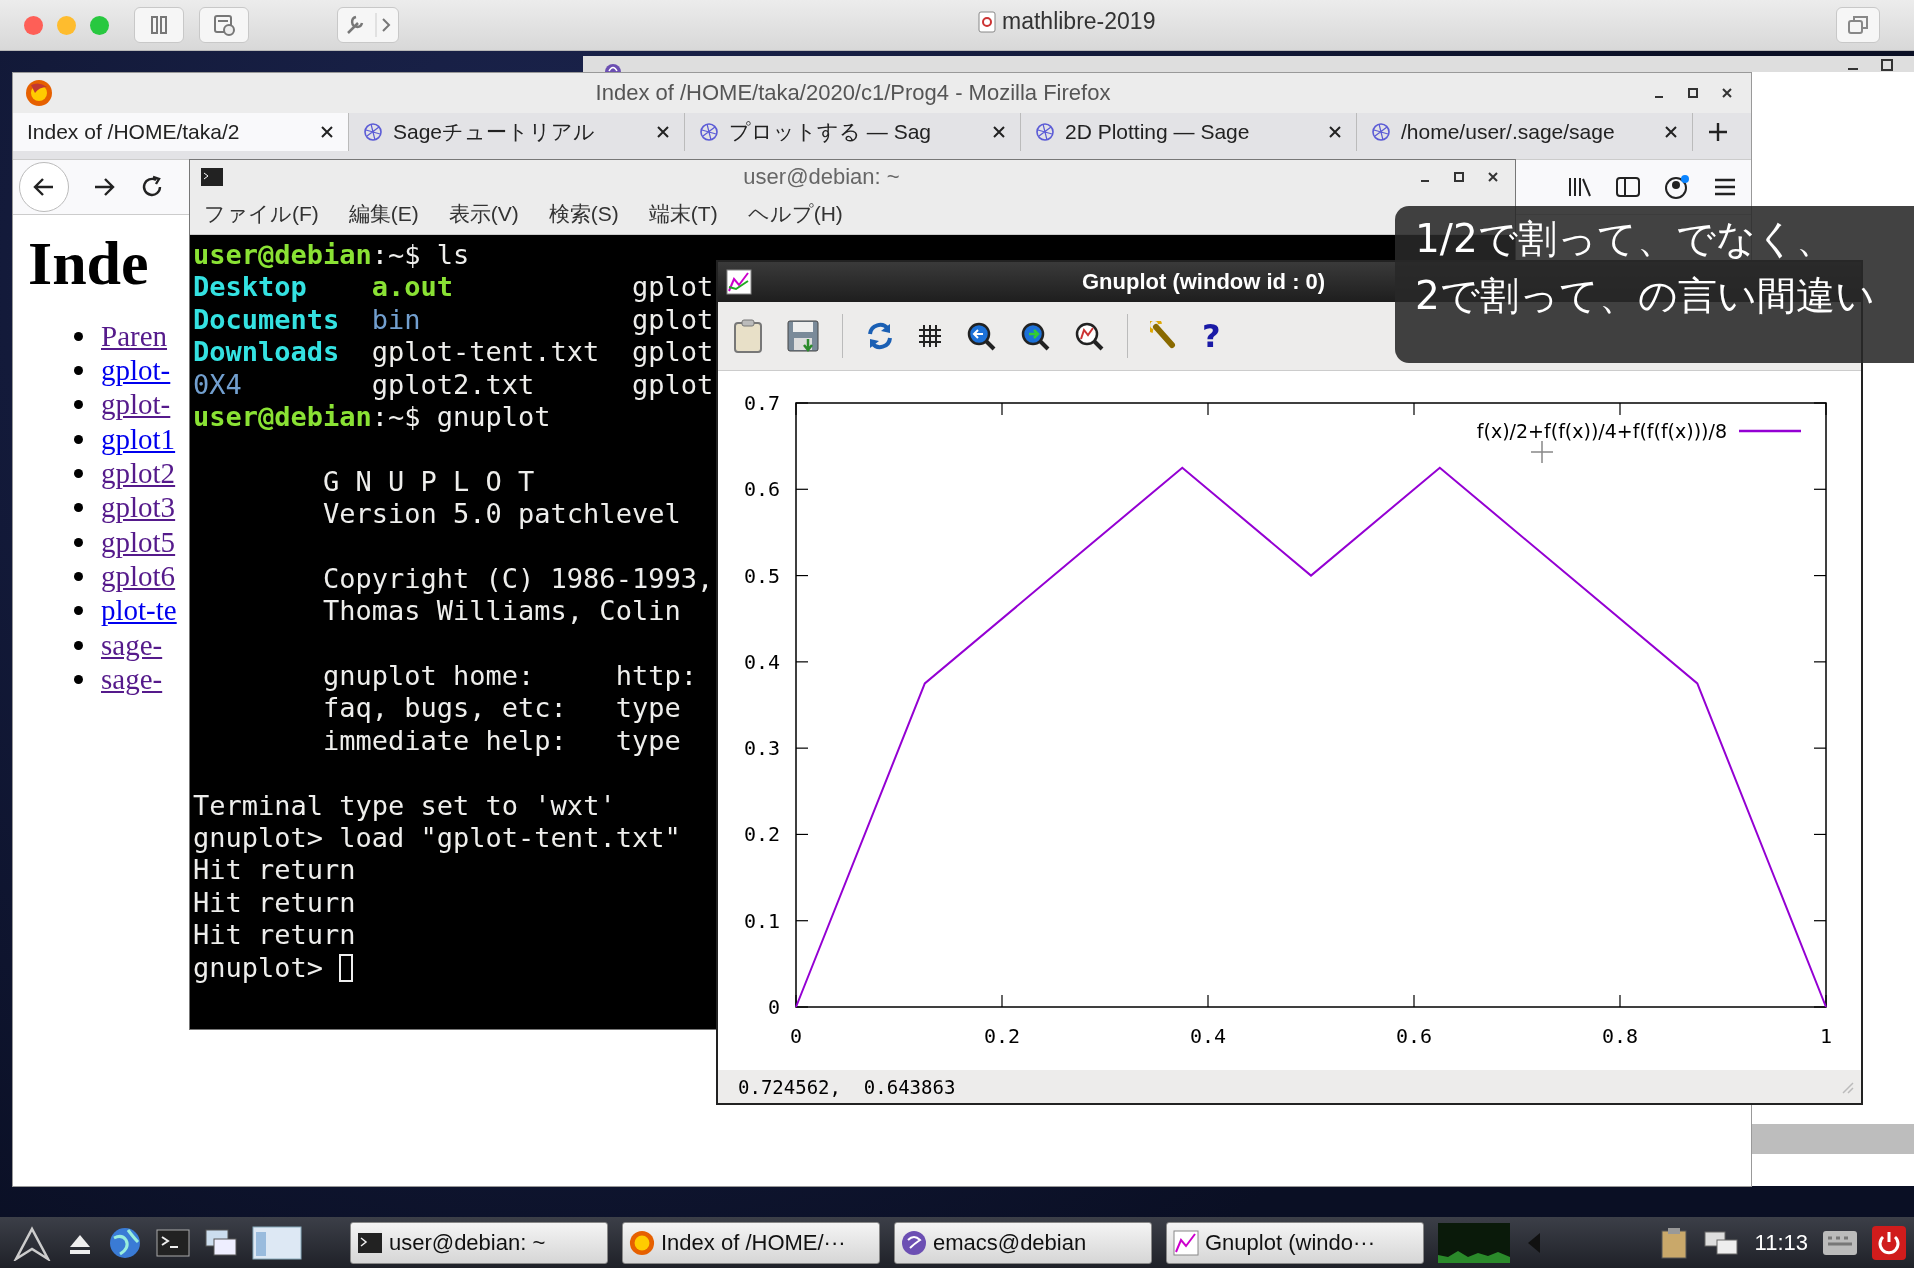 The width and height of the screenshot is (1914, 1268). Describe the element at coordinates (224, 25) in the screenshot. I see `snapshot-button` at that location.